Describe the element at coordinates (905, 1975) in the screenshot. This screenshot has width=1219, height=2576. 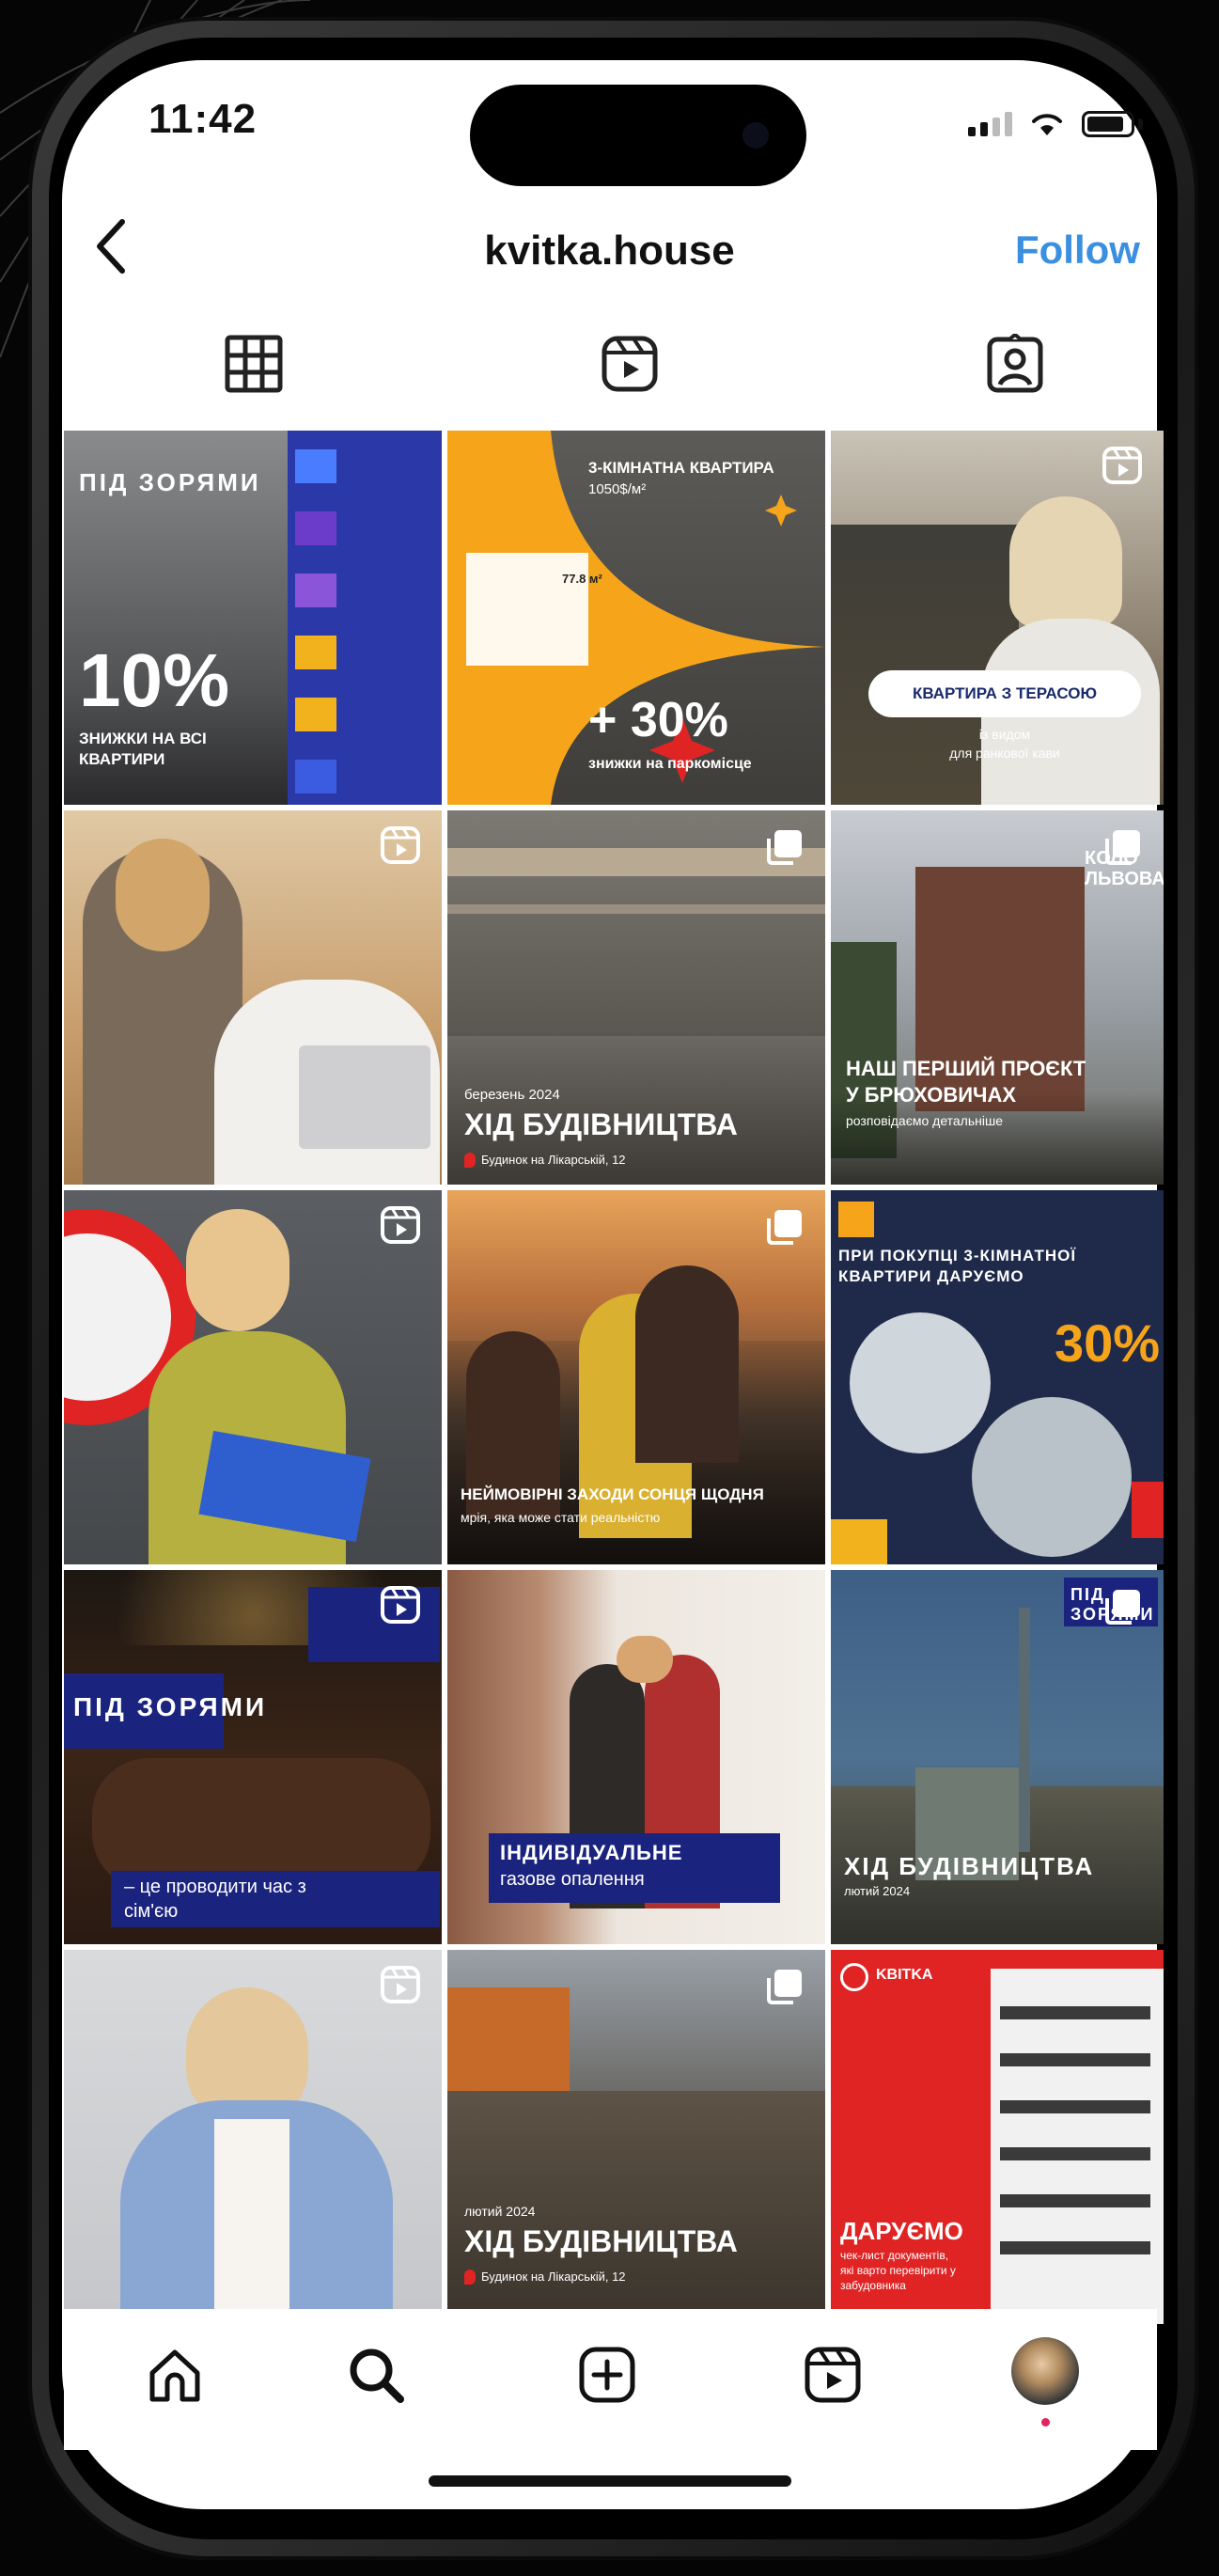
I see `post-15-logo: KBITKA` at that location.